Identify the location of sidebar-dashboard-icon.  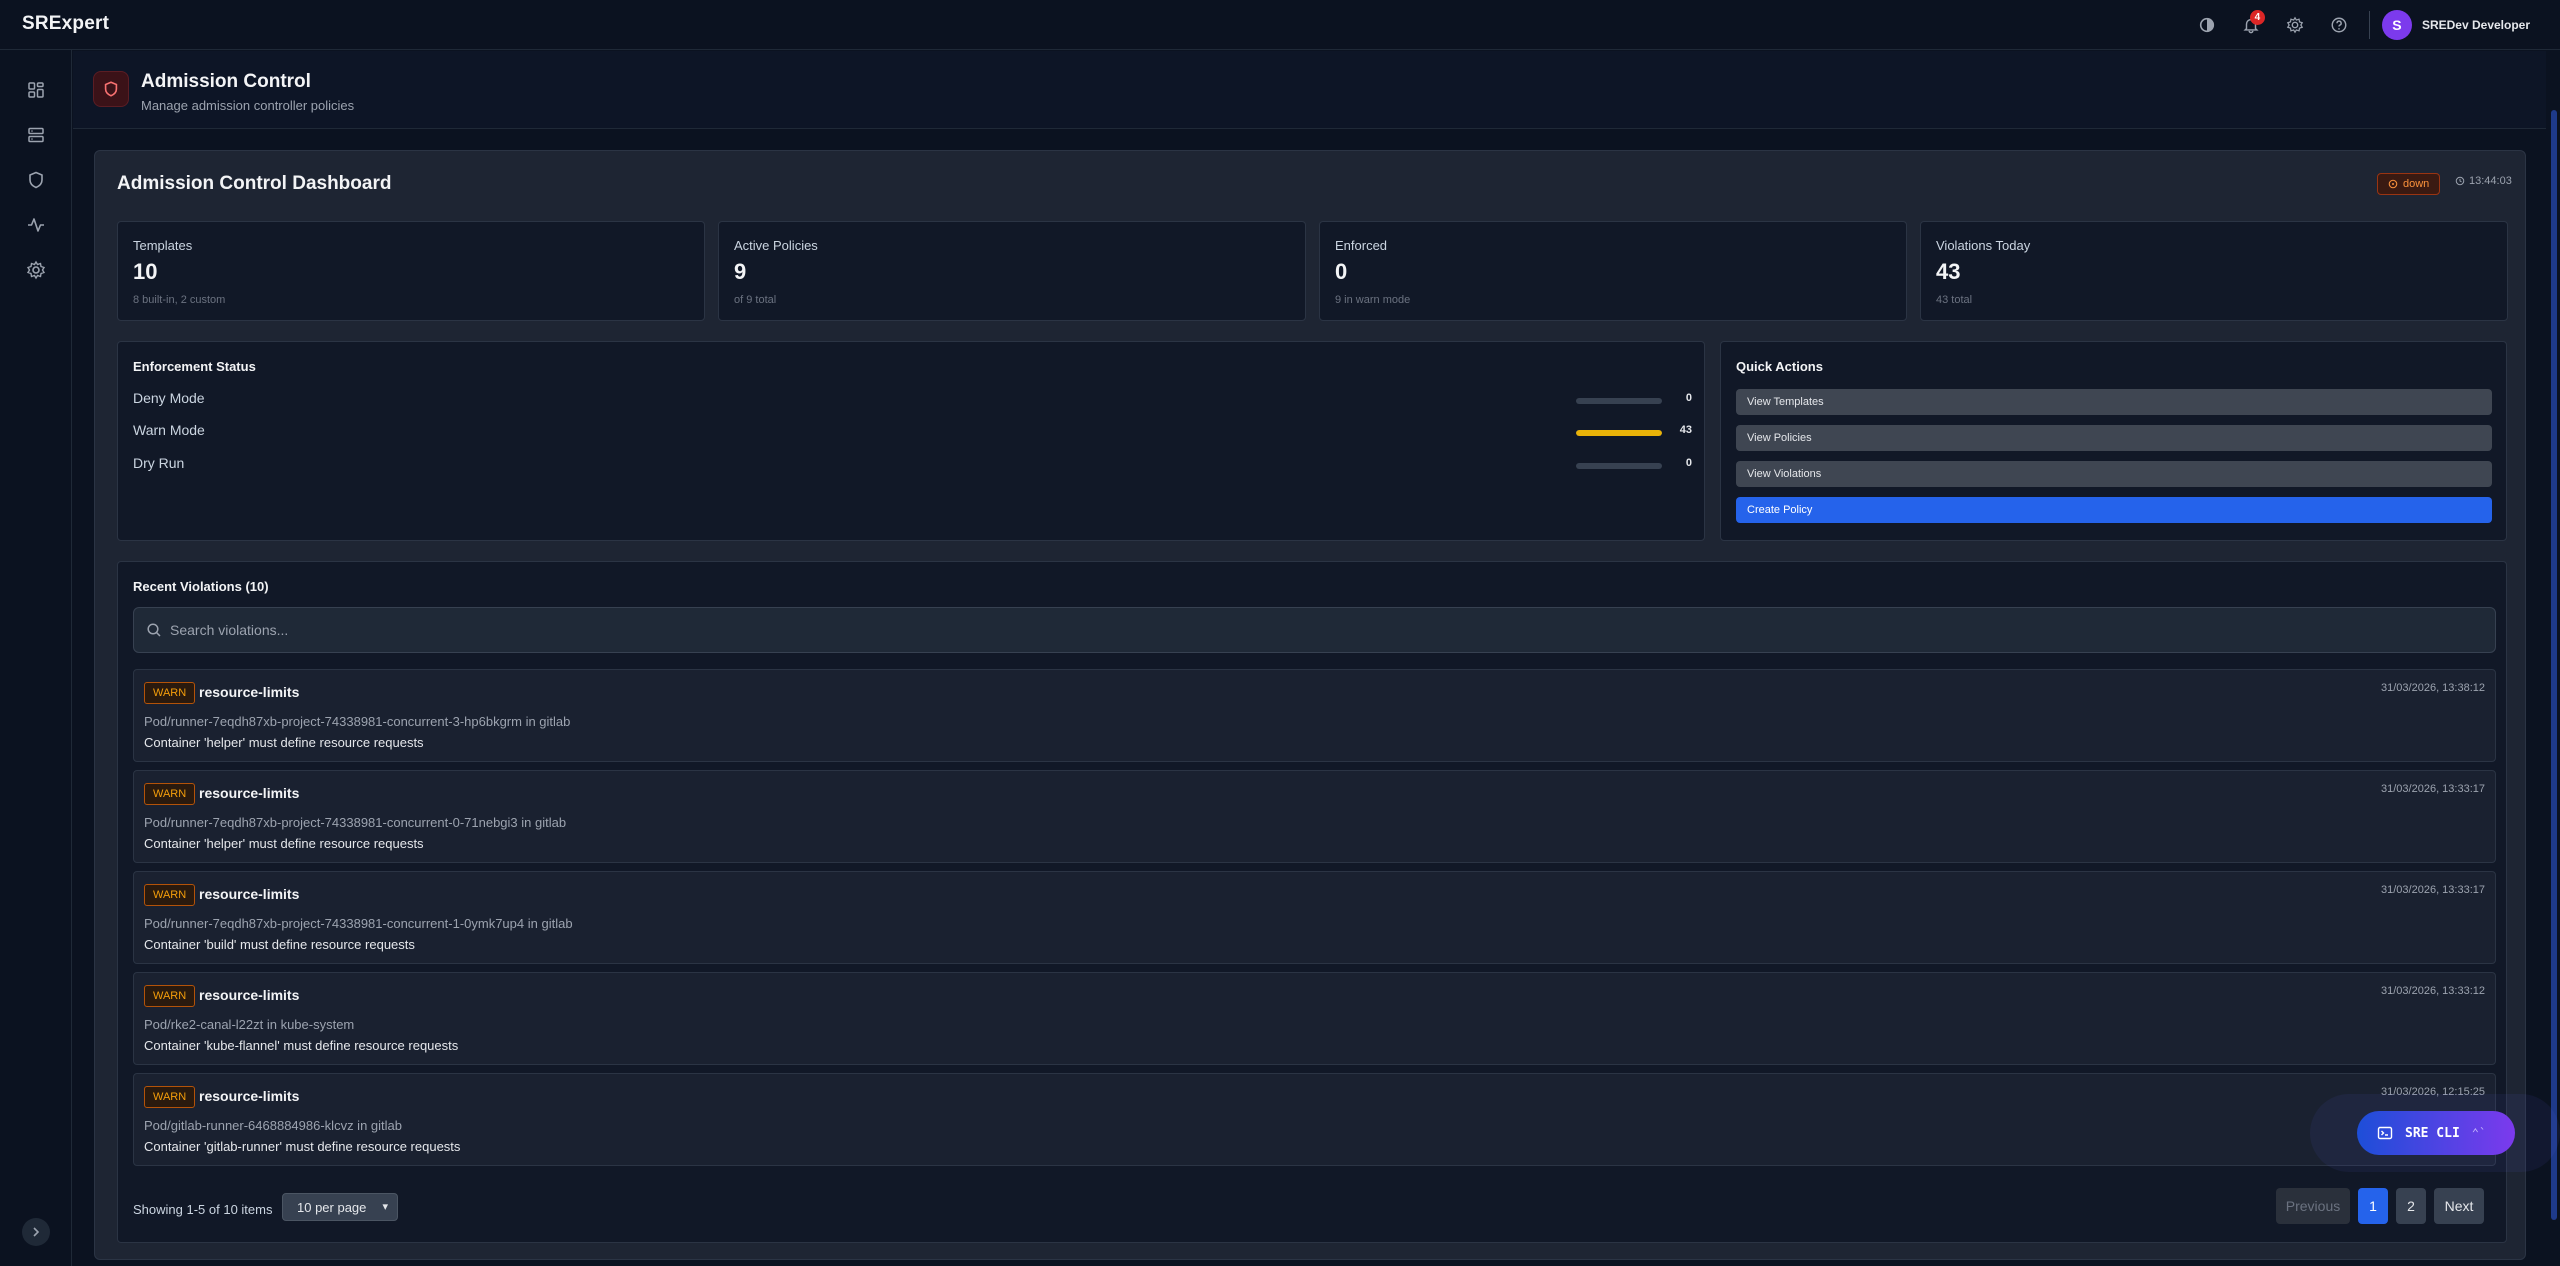
(36, 90).